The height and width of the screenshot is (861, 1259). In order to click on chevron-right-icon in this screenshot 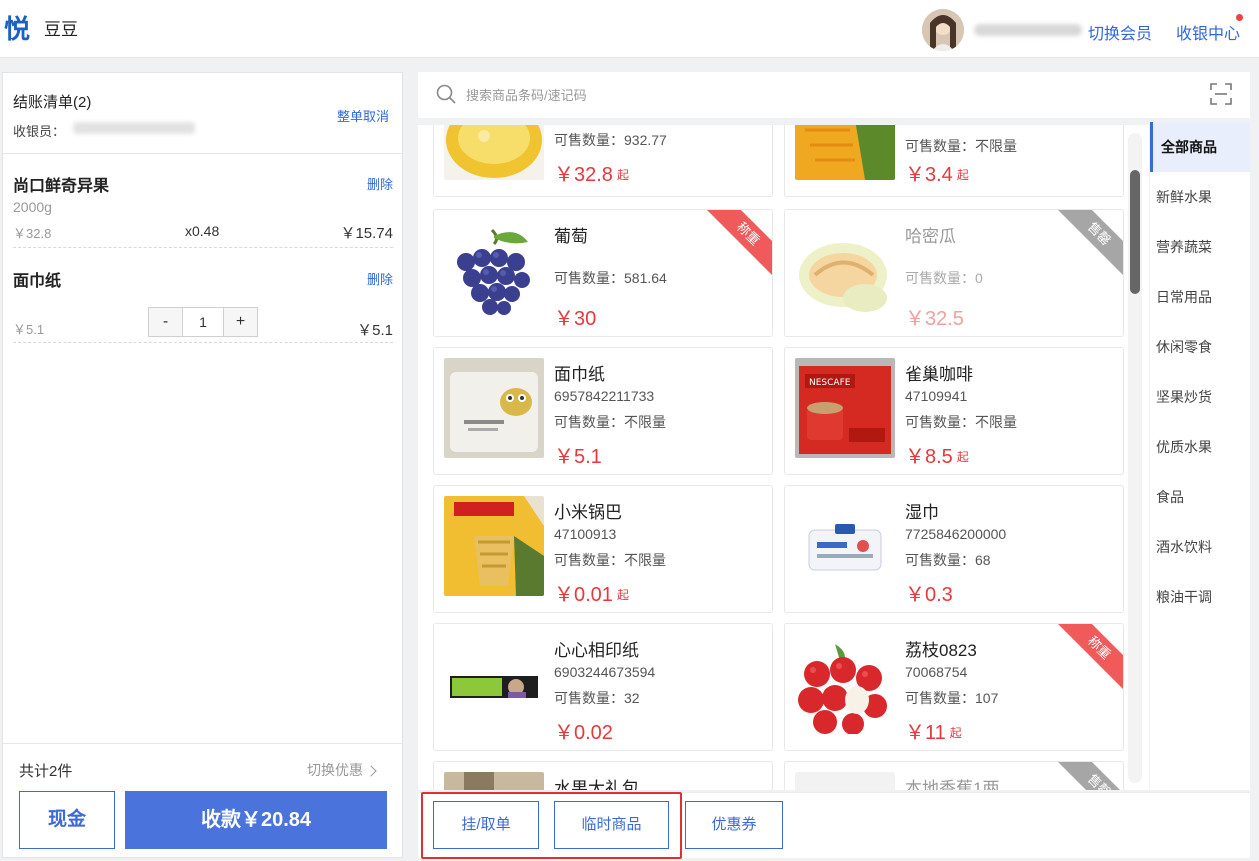, I will do `click(371, 771)`.